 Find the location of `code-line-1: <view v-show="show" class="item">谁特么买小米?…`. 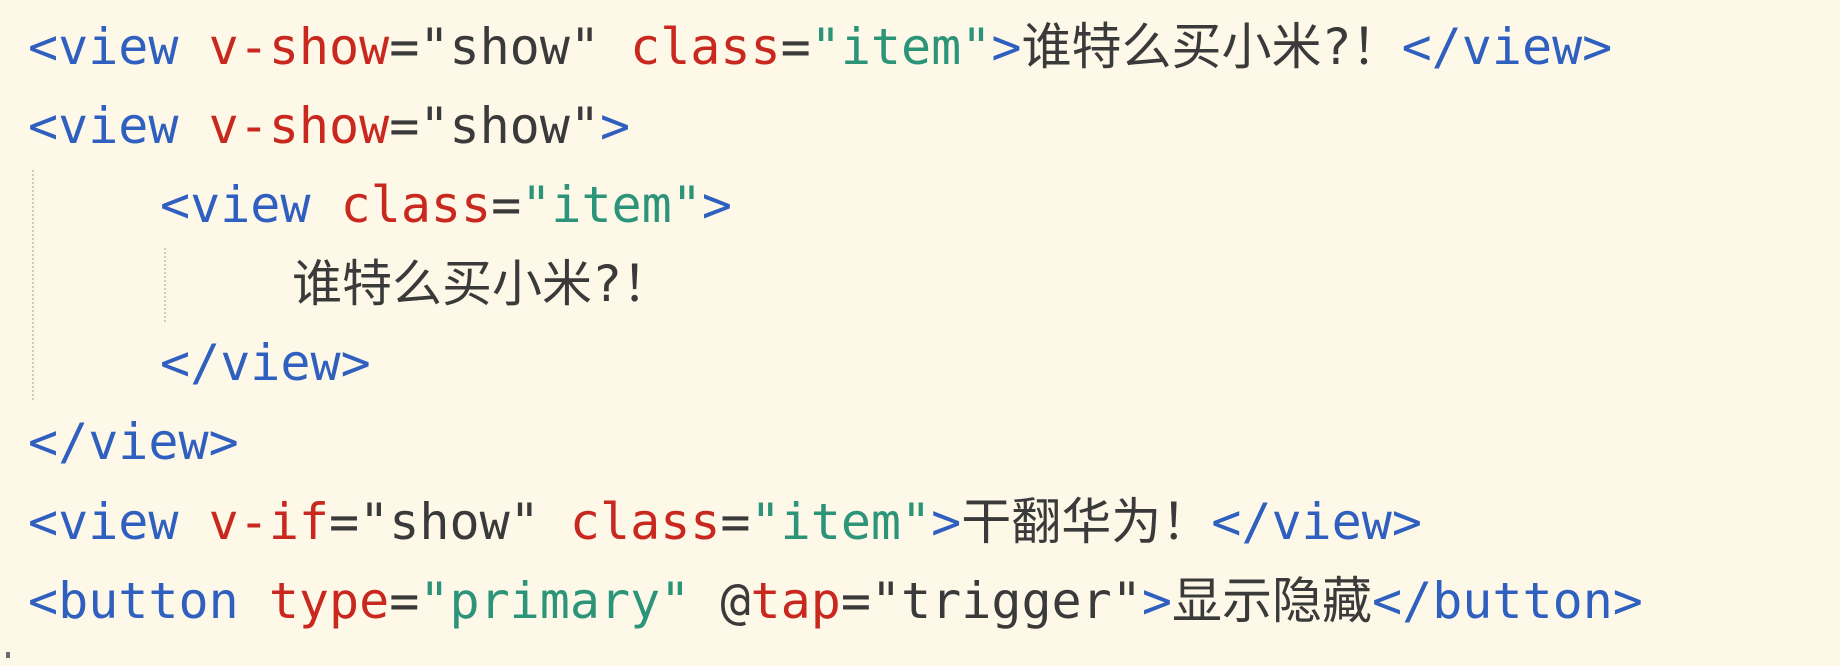

code-line-1: <view v-show="show" class="item">谁特么买小米?… is located at coordinates (820, 47).